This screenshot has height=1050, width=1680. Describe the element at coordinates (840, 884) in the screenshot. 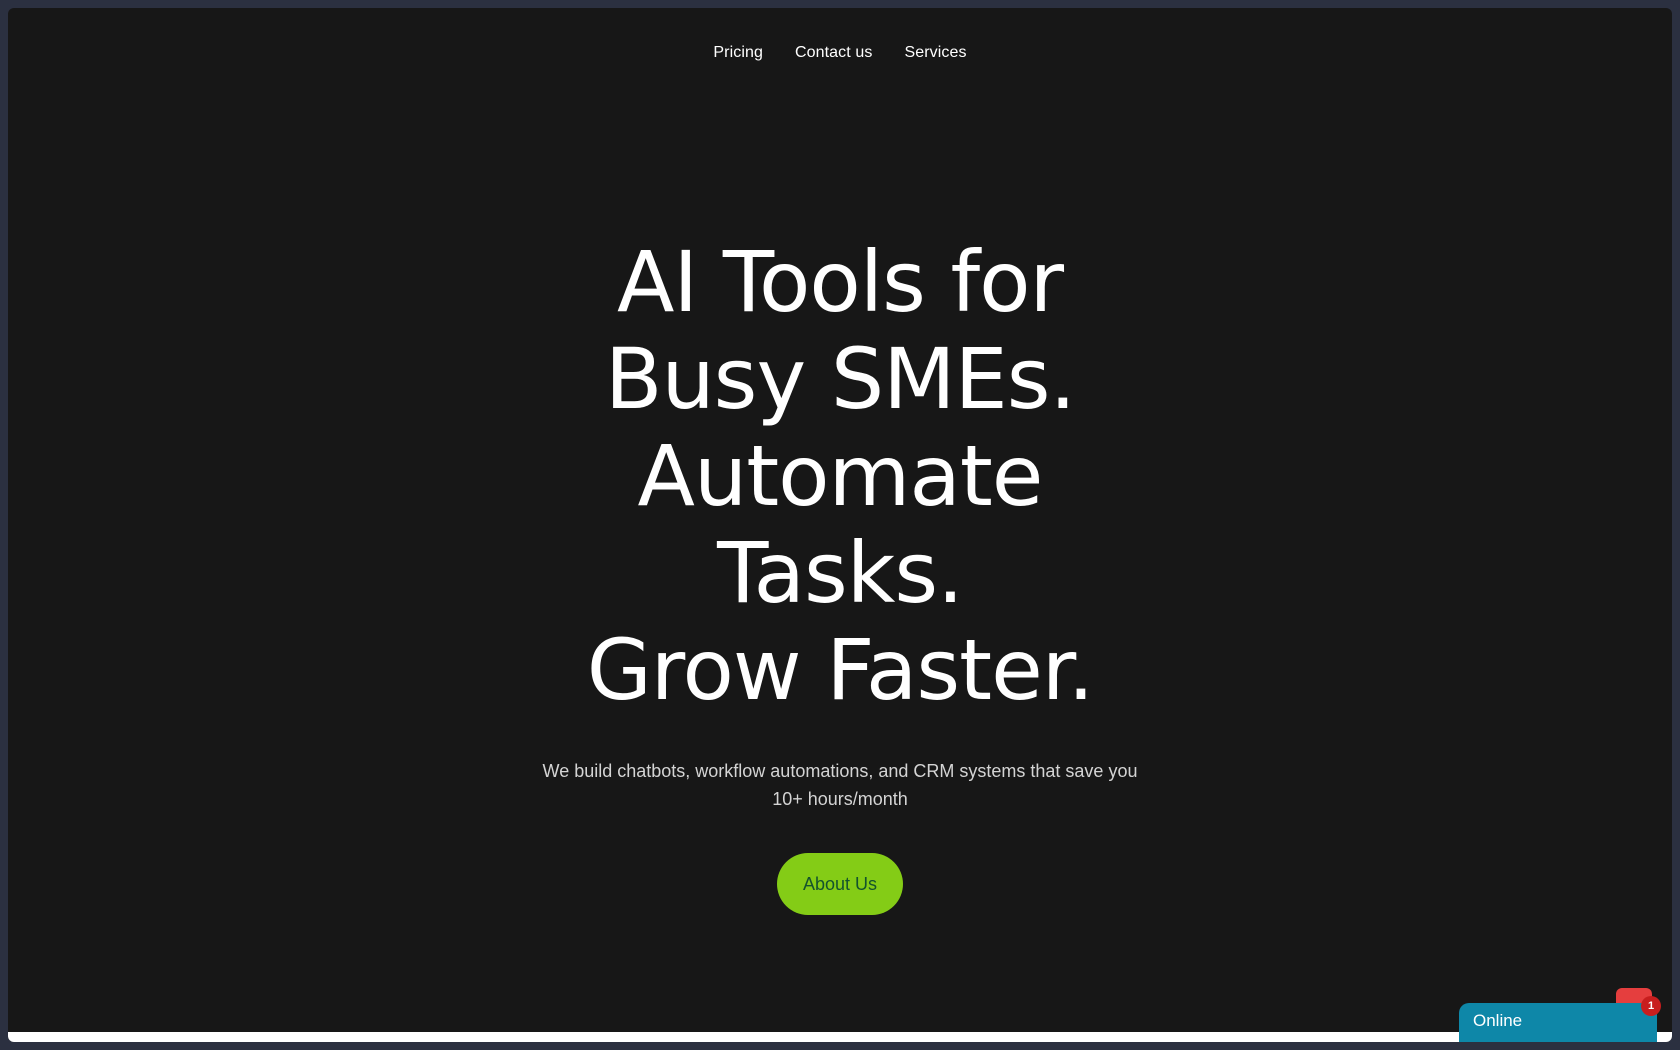

I see `about-us-button: About Us` at that location.